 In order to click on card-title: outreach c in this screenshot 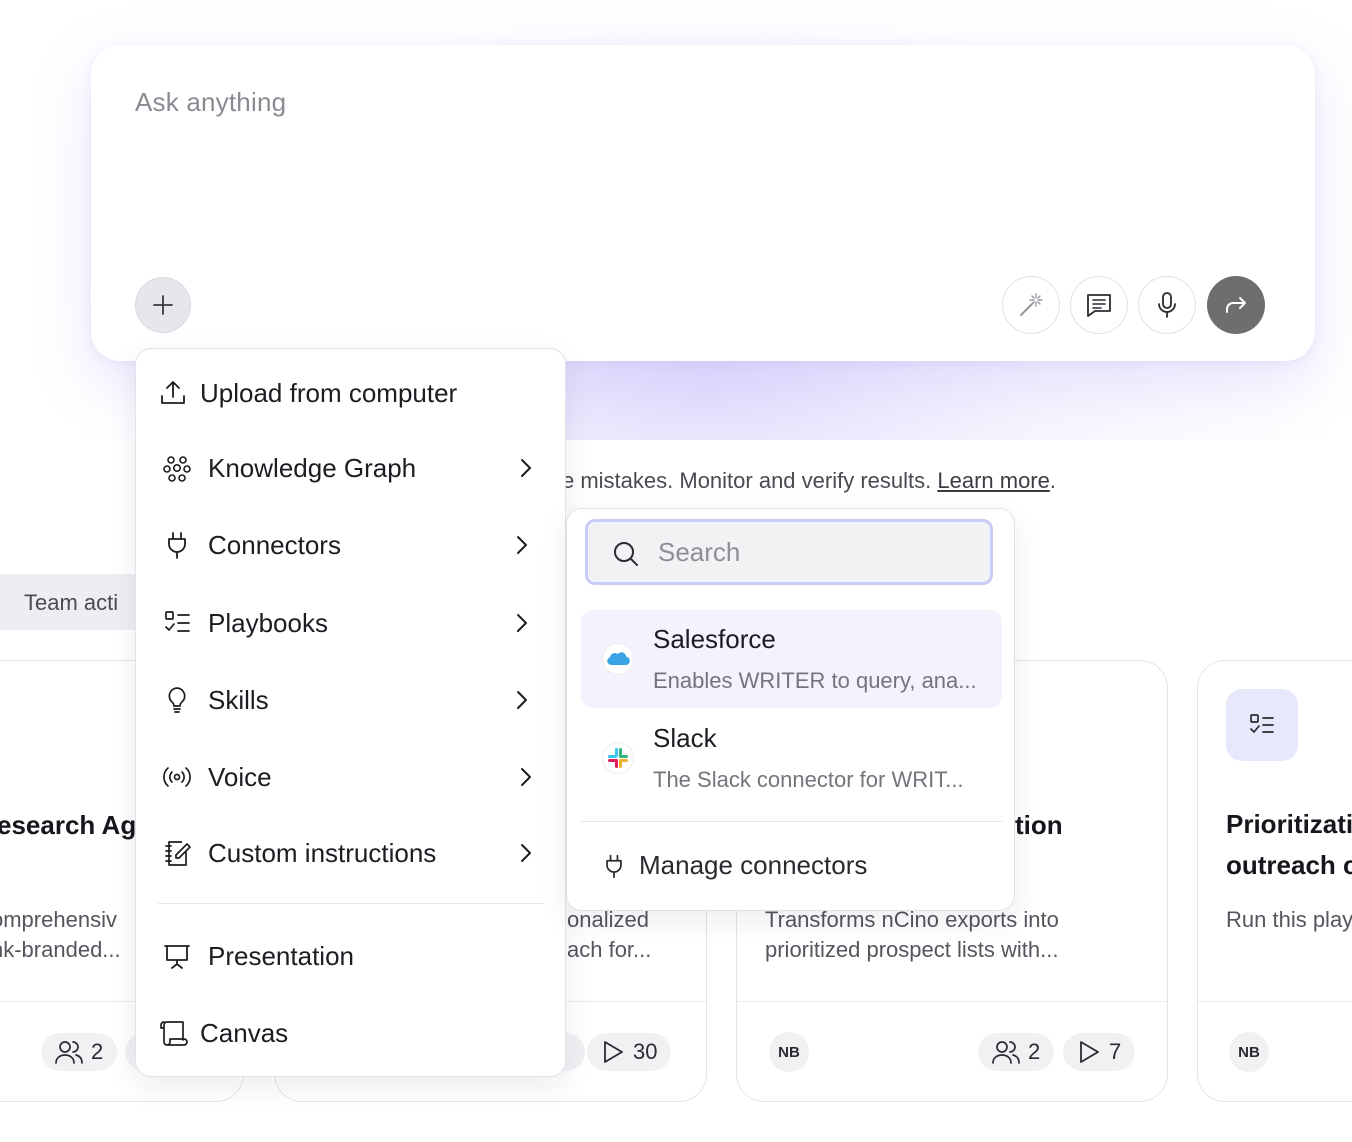, I will do `click(1289, 865)`.